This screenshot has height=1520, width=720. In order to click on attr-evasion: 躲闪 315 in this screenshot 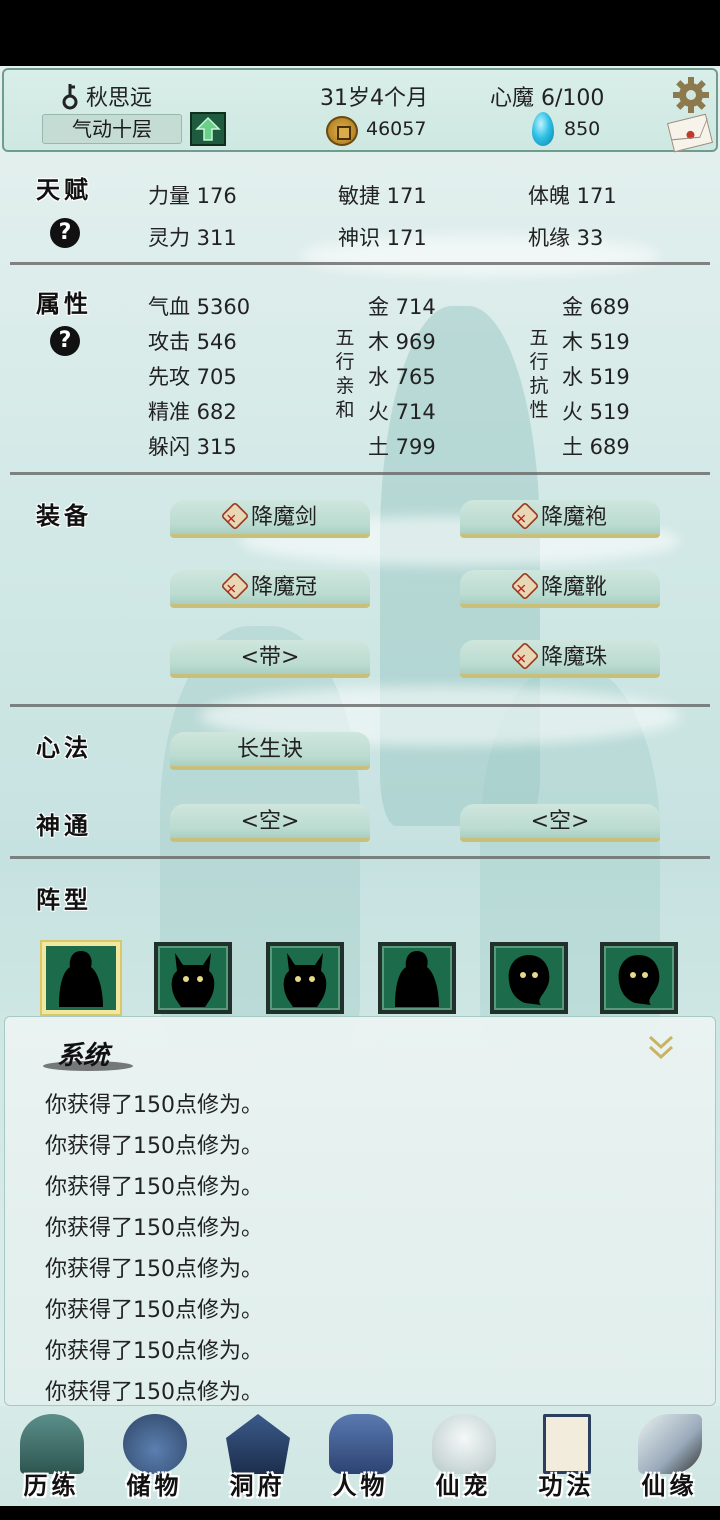, I will do `click(192, 447)`.